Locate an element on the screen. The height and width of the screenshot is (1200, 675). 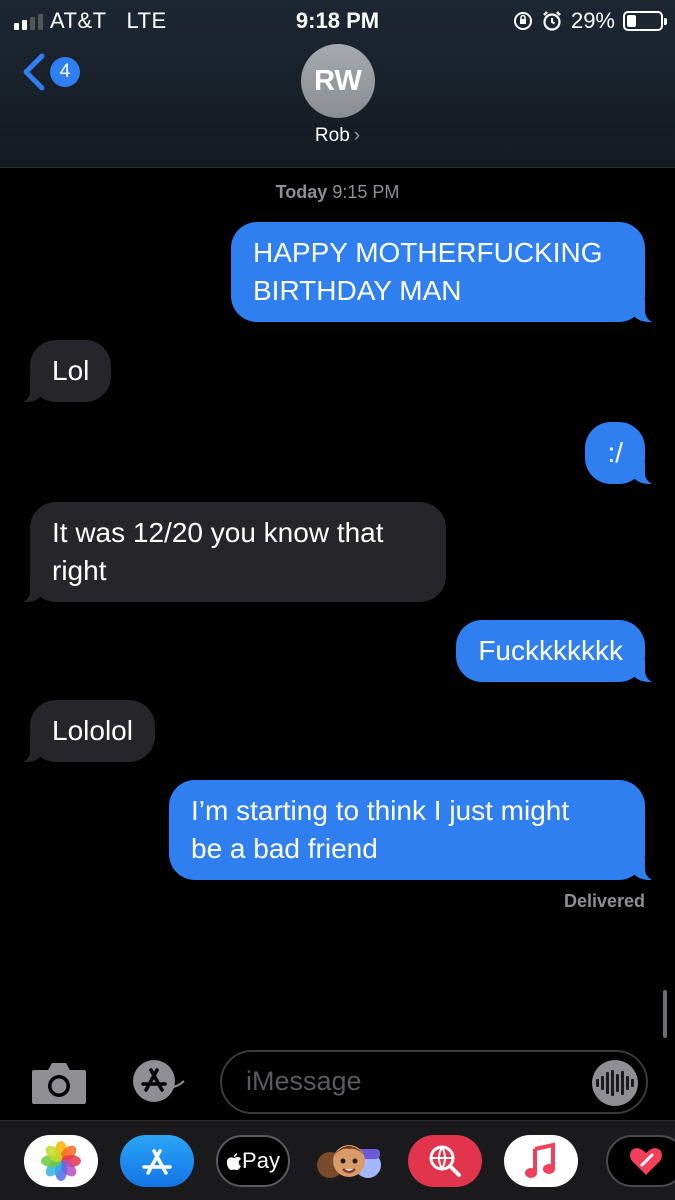
outgoing-message: Fuckkkkkkk is located at coordinates (560, 651).